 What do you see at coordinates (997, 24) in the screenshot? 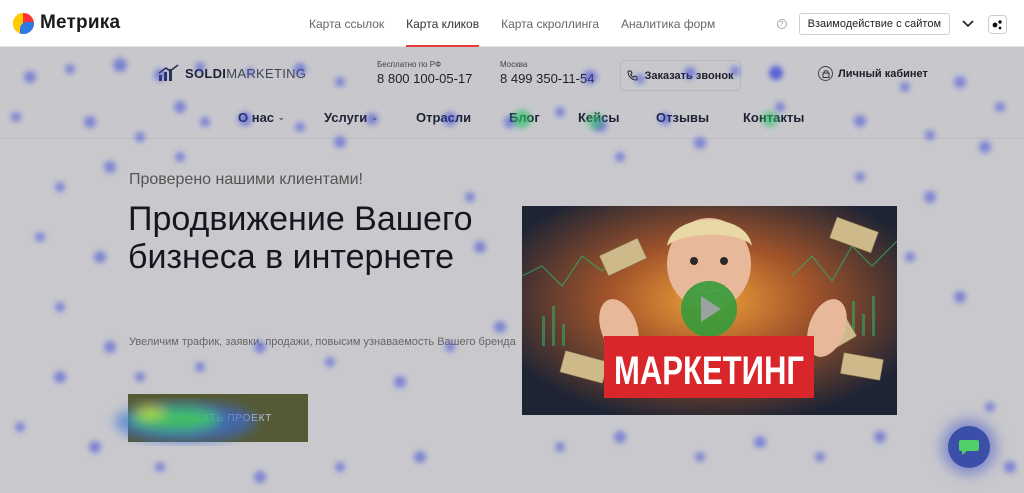
I see `user-menu-icon` at bounding box center [997, 24].